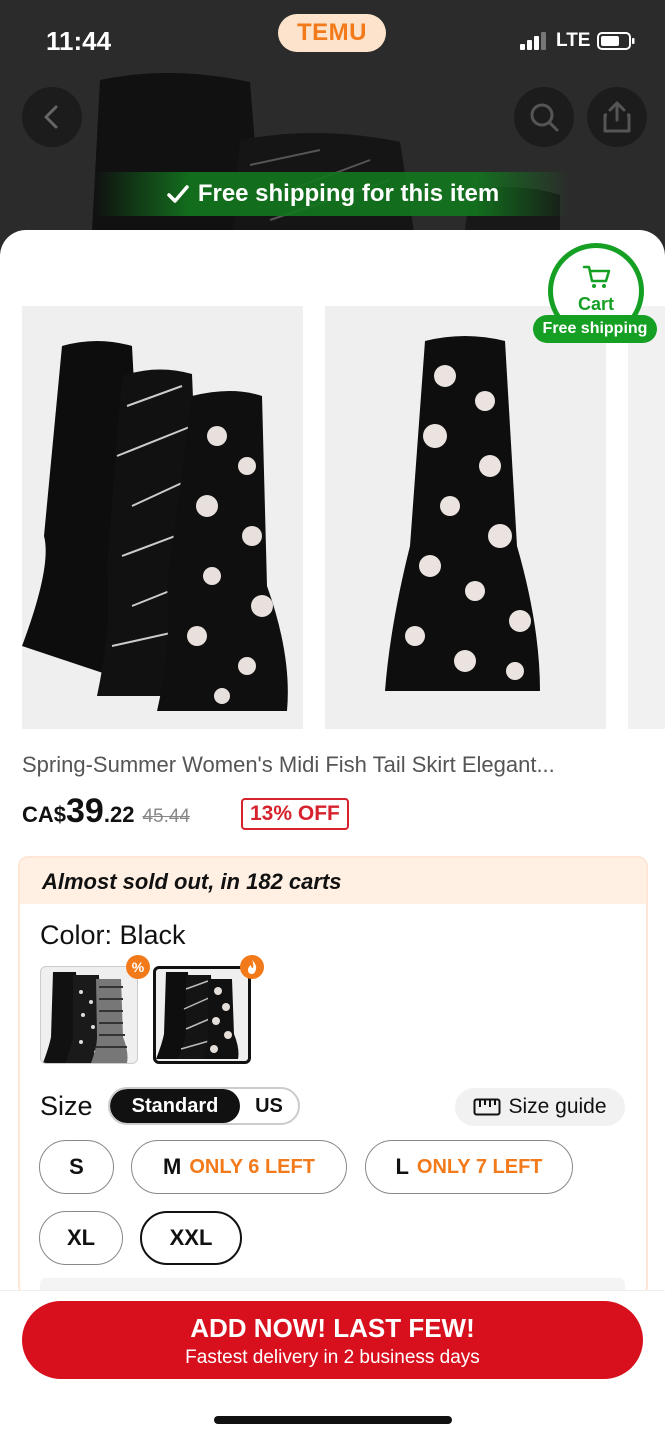 Image resolution: width=665 pixels, height=1440 pixels. I want to click on discount-badge: 13% OFF, so click(295, 814).